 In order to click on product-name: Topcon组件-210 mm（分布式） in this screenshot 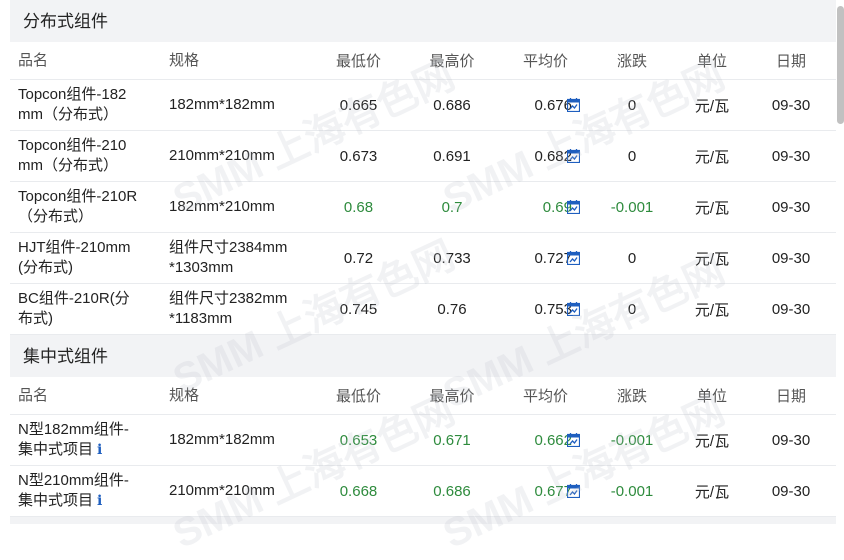, I will do `click(85, 156)`.